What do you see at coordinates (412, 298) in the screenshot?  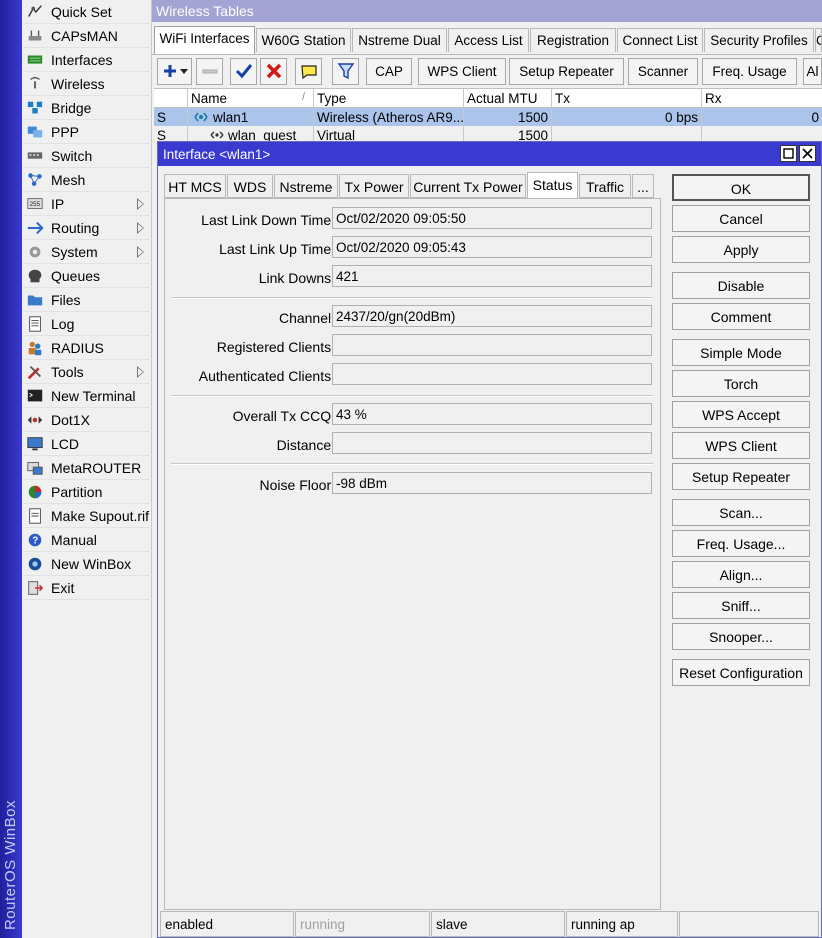 I see `separator` at bounding box center [412, 298].